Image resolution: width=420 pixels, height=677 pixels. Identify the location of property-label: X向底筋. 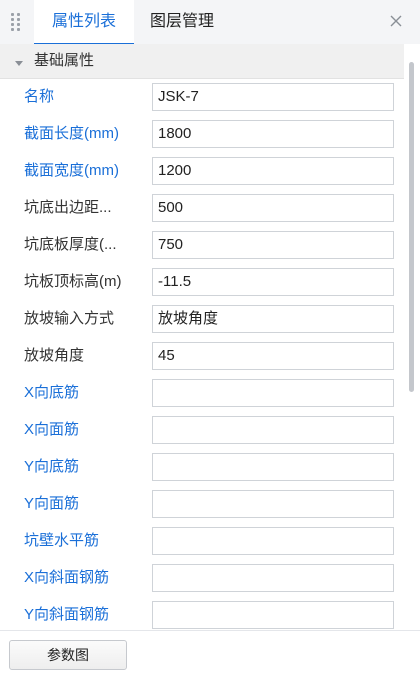
(52, 392).